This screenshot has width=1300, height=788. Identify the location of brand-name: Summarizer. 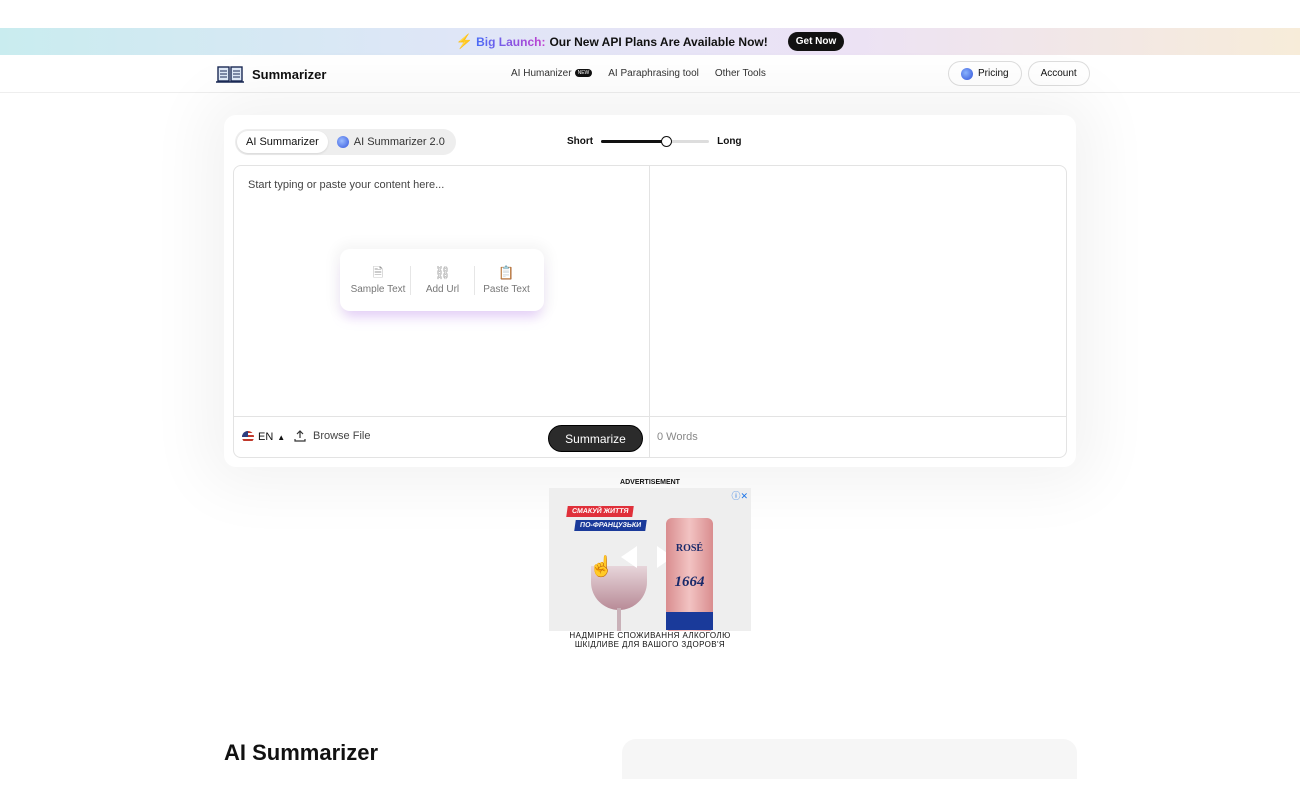
(289, 74).